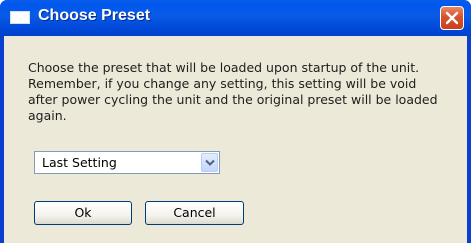 The image size is (472, 243). I want to click on dropdown-arrow-button, so click(209, 162).